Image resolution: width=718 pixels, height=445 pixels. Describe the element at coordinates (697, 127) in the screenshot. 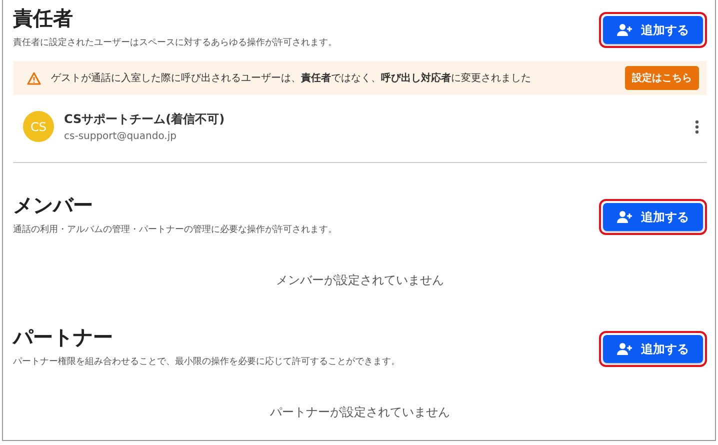

I see `more-icon` at that location.